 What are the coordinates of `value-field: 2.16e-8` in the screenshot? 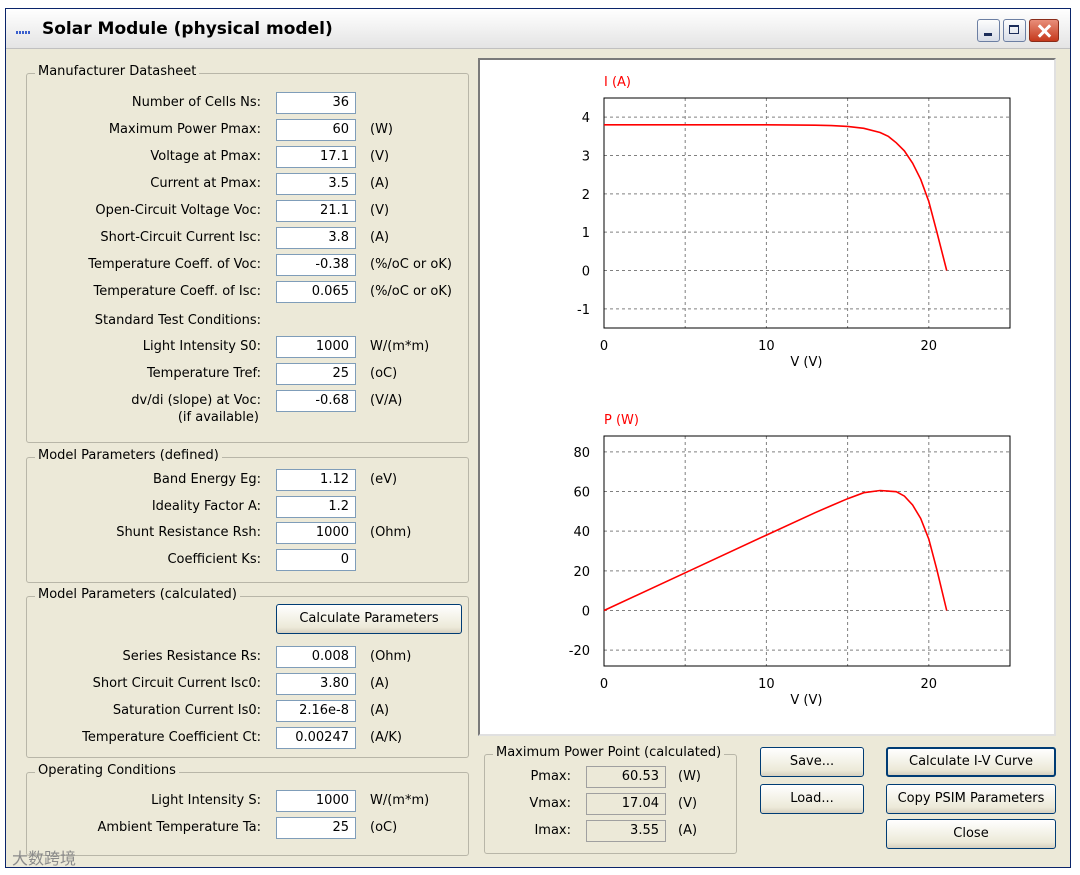 It's located at (316, 711).